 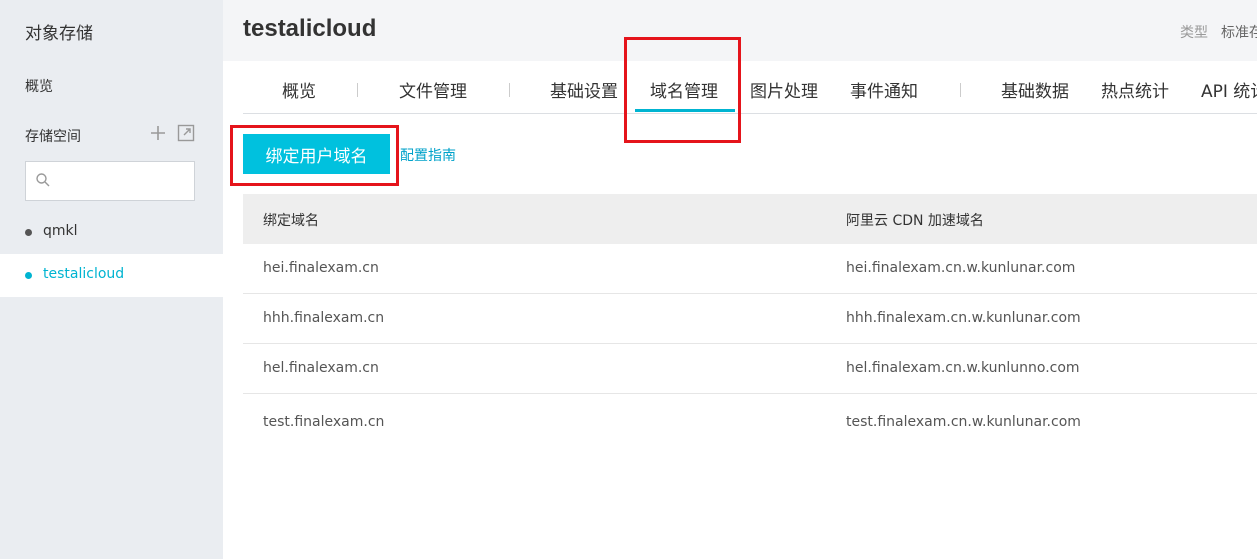 What do you see at coordinates (84, 274) in the screenshot?
I see `bucket-label: testalicloud` at bounding box center [84, 274].